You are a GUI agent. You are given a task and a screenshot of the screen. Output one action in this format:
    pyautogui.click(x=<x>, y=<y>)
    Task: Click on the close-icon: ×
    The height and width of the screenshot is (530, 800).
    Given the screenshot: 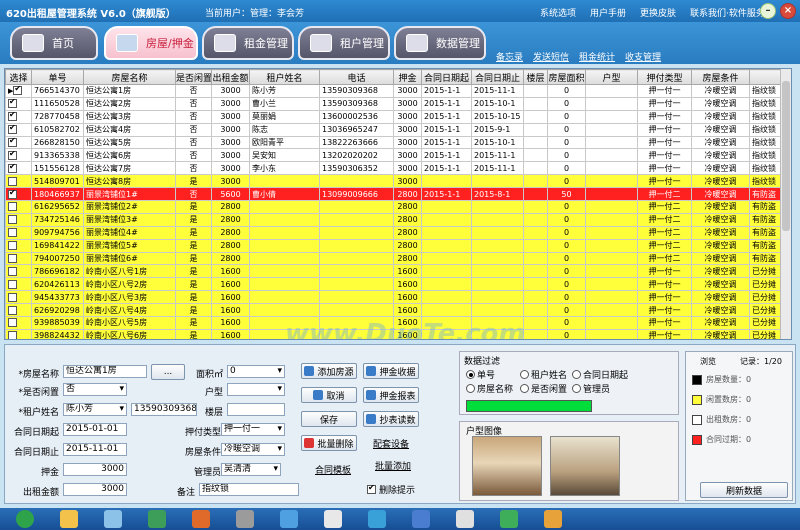 What is the action you would take?
    pyautogui.click(x=788, y=11)
    